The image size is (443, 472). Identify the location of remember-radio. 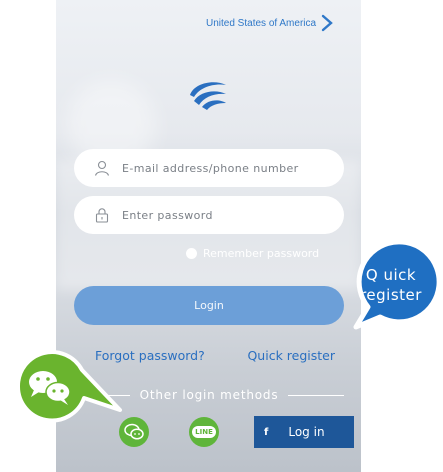
(191, 253).